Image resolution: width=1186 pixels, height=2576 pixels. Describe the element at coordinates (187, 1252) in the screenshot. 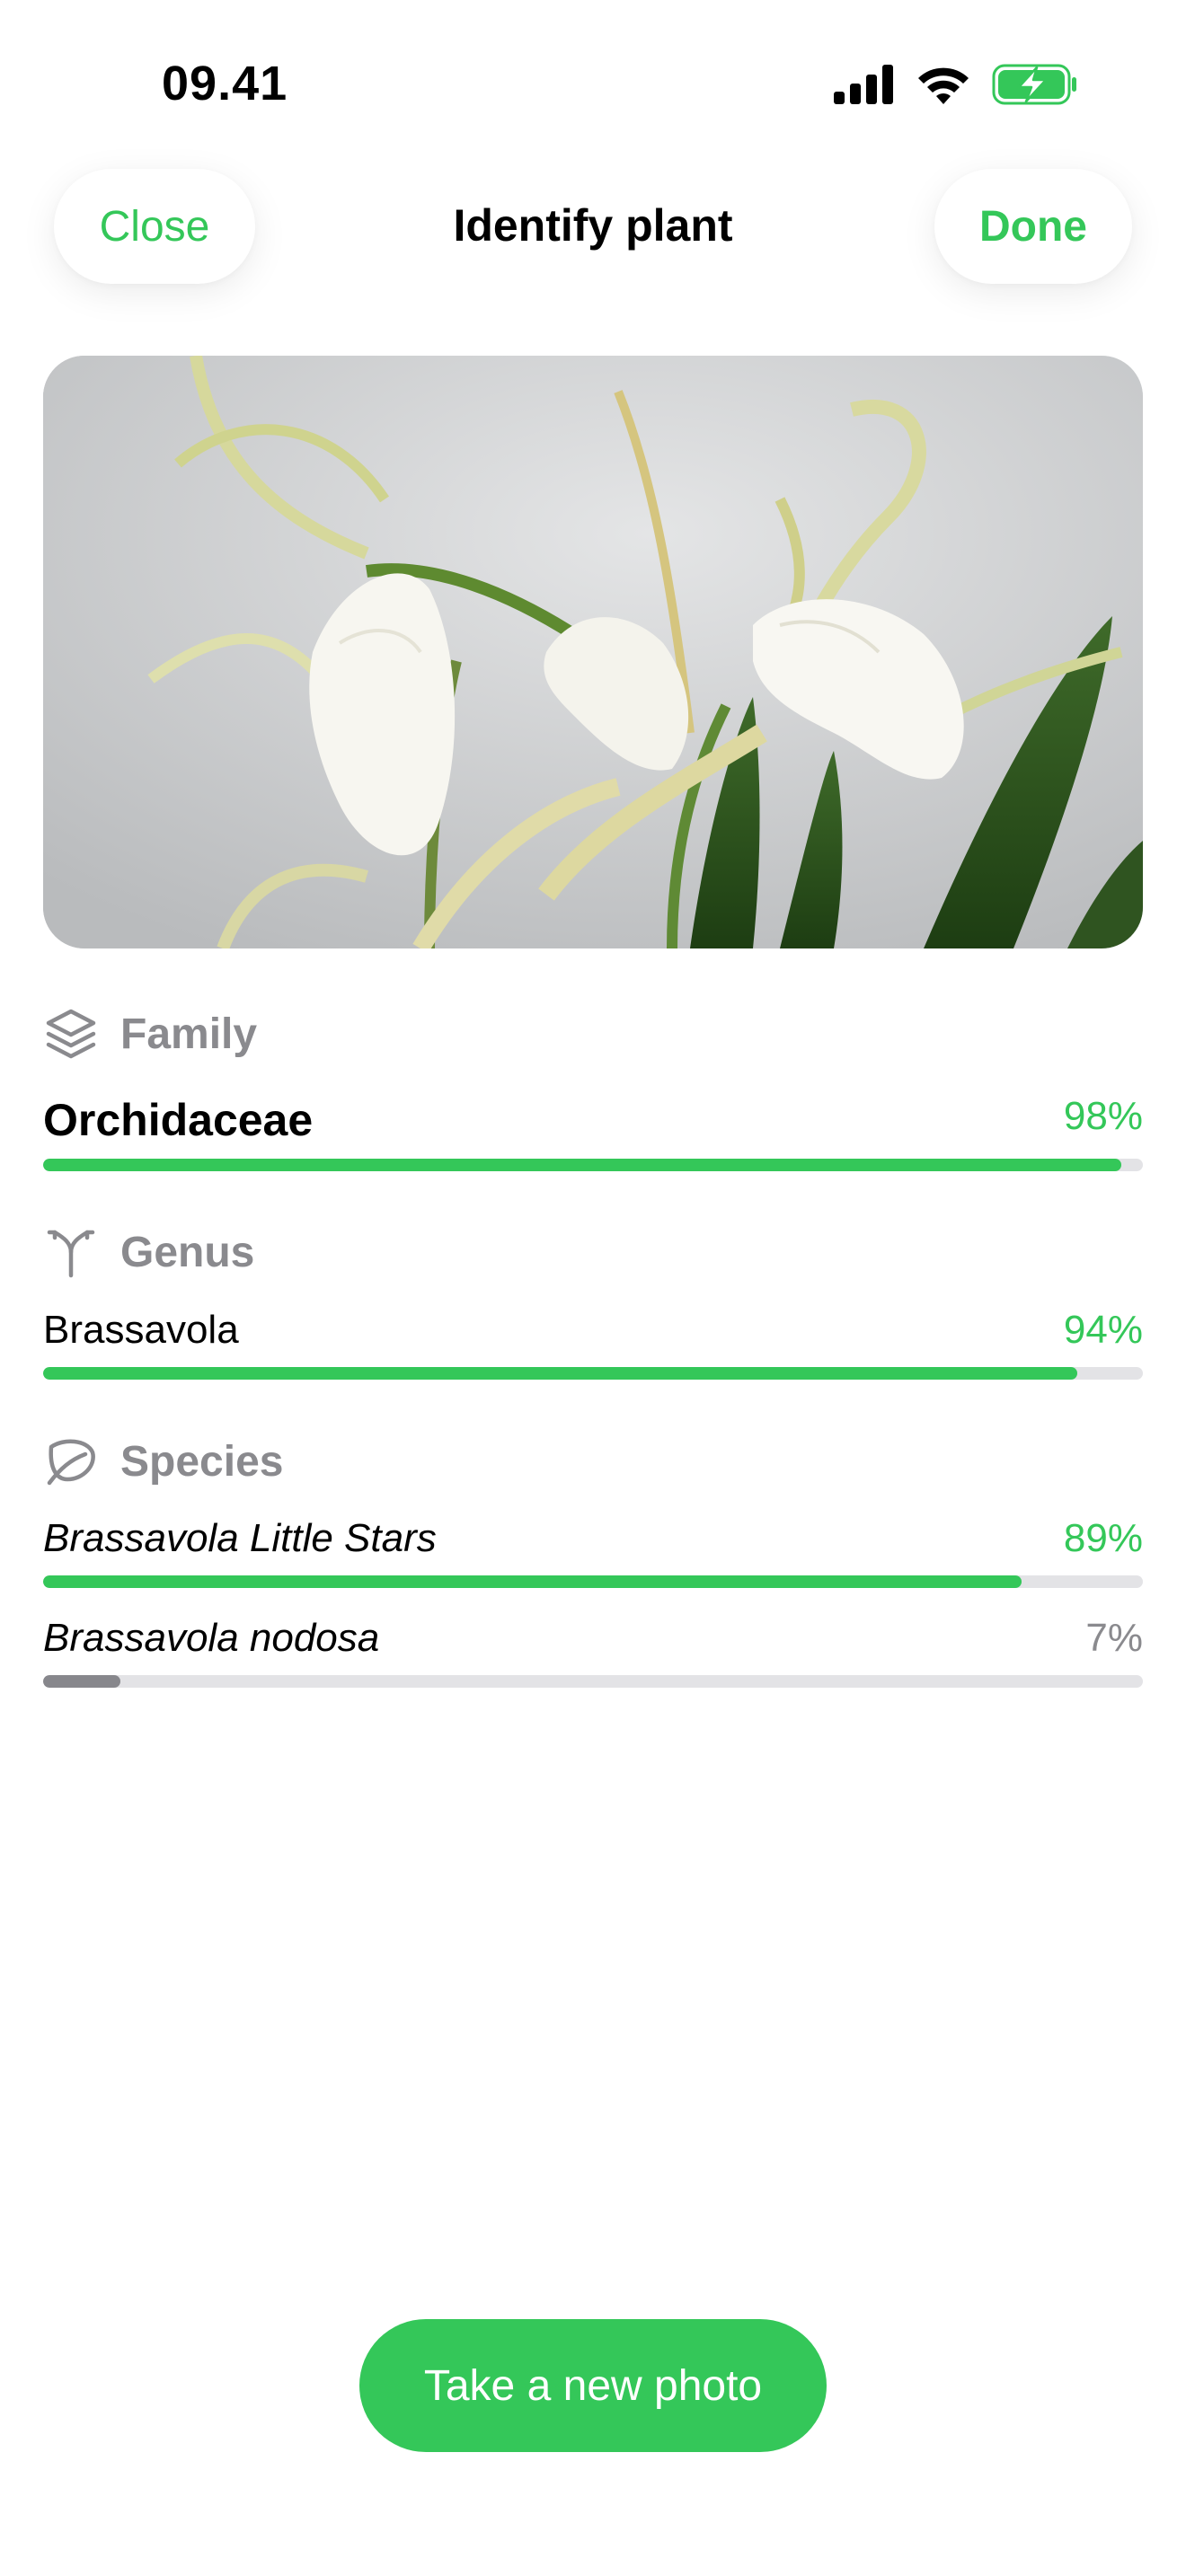

I see `genus-label: Genus` at that location.